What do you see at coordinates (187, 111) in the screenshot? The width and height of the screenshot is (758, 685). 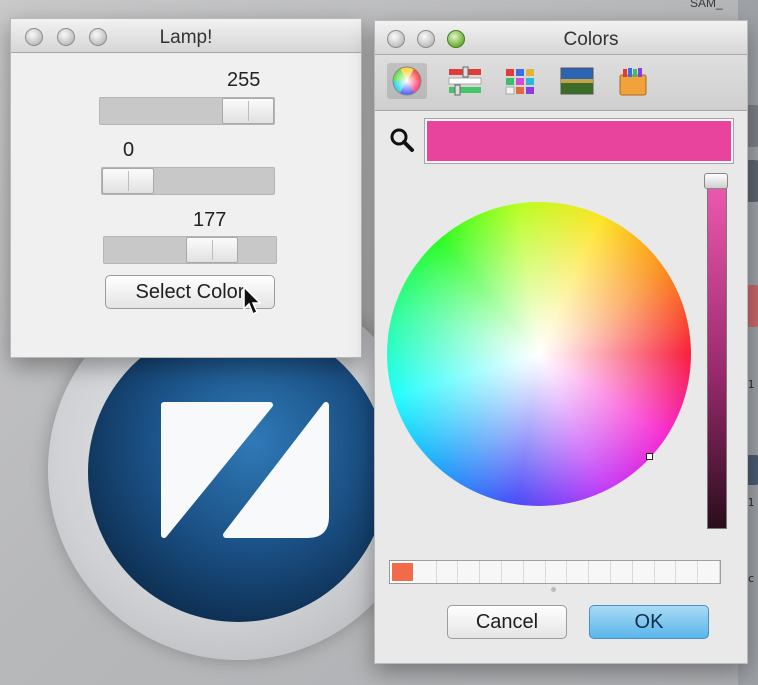 I see `red-slider` at bounding box center [187, 111].